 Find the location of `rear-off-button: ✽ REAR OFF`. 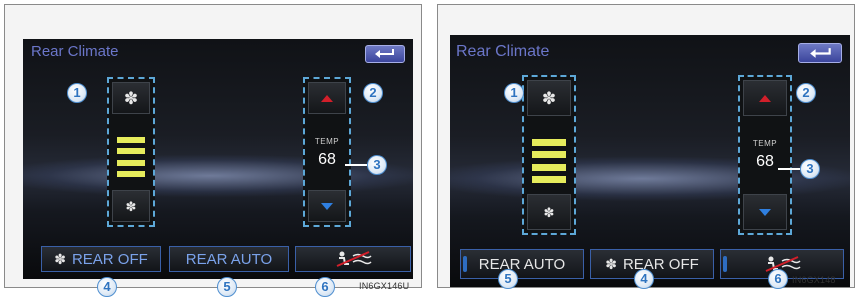

rear-off-button: ✽ REAR OFF is located at coordinates (101, 259).